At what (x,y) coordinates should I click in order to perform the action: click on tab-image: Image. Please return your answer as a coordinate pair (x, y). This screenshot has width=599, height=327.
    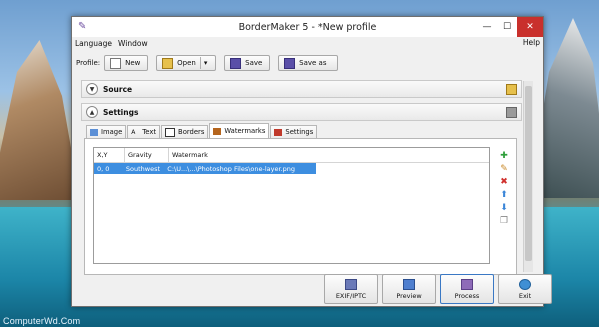
    Looking at the image, I should click on (106, 131).